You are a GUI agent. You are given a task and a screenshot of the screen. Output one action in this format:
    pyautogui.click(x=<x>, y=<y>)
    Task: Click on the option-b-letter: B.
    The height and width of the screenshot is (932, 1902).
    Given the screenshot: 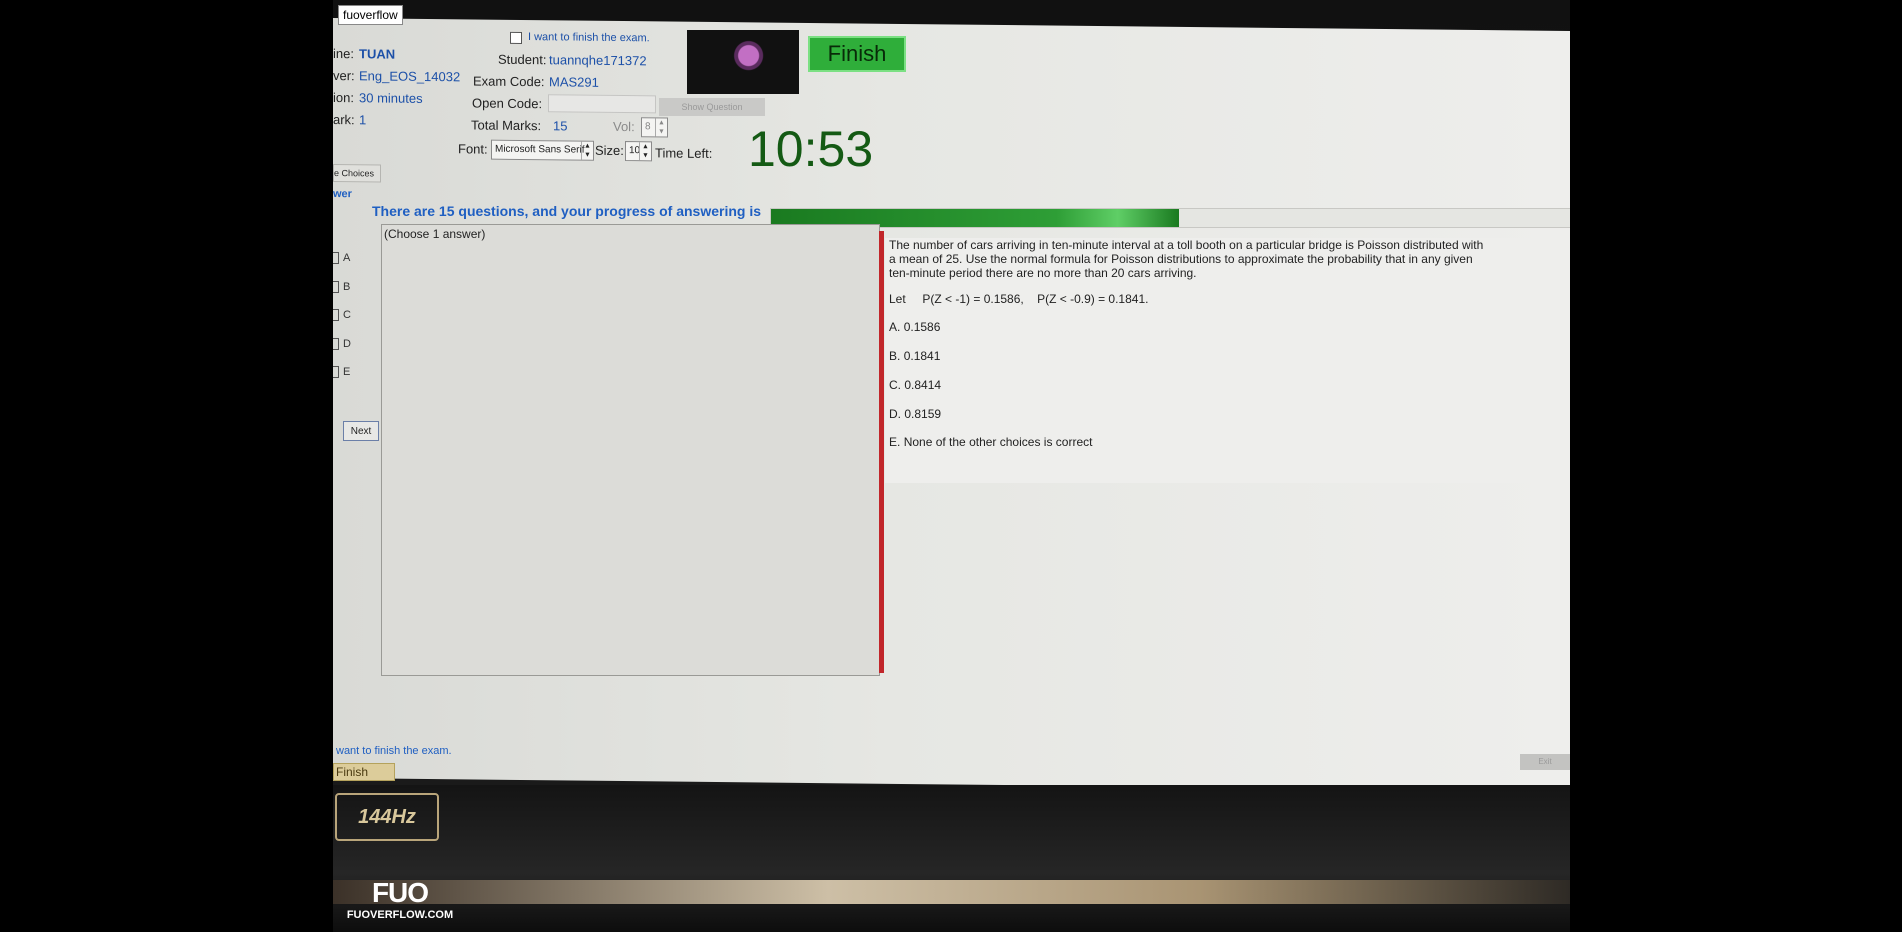 What is the action you would take?
    pyautogui.click(x=895, y=356)
    